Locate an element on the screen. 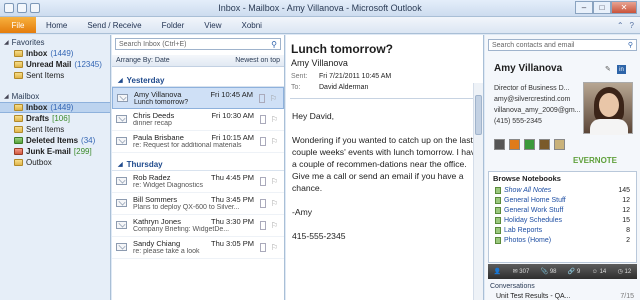 The image size is (640, 300). mailbox-item-deleted-items: Deleted Items (34) is located at coordinates (55, 140).